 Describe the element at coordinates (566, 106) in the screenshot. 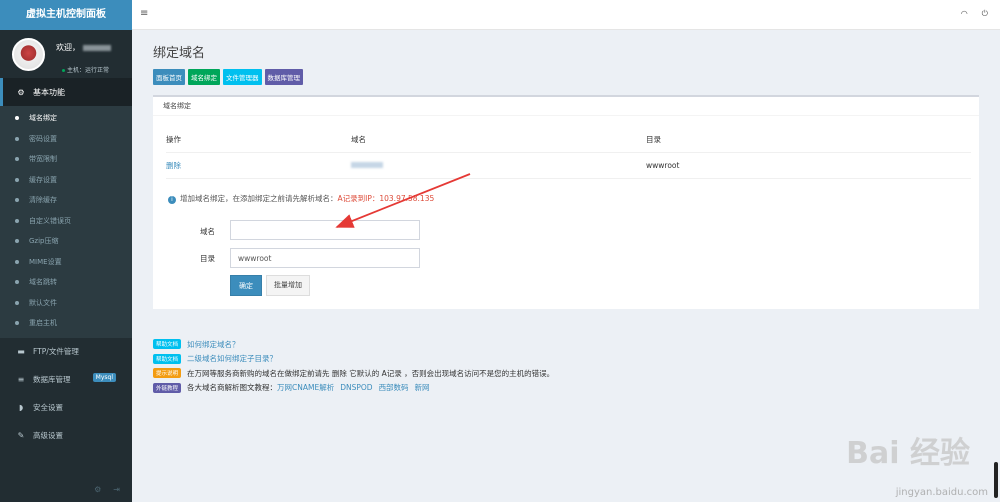

I see `panel-title: 域名绑定` at that location.